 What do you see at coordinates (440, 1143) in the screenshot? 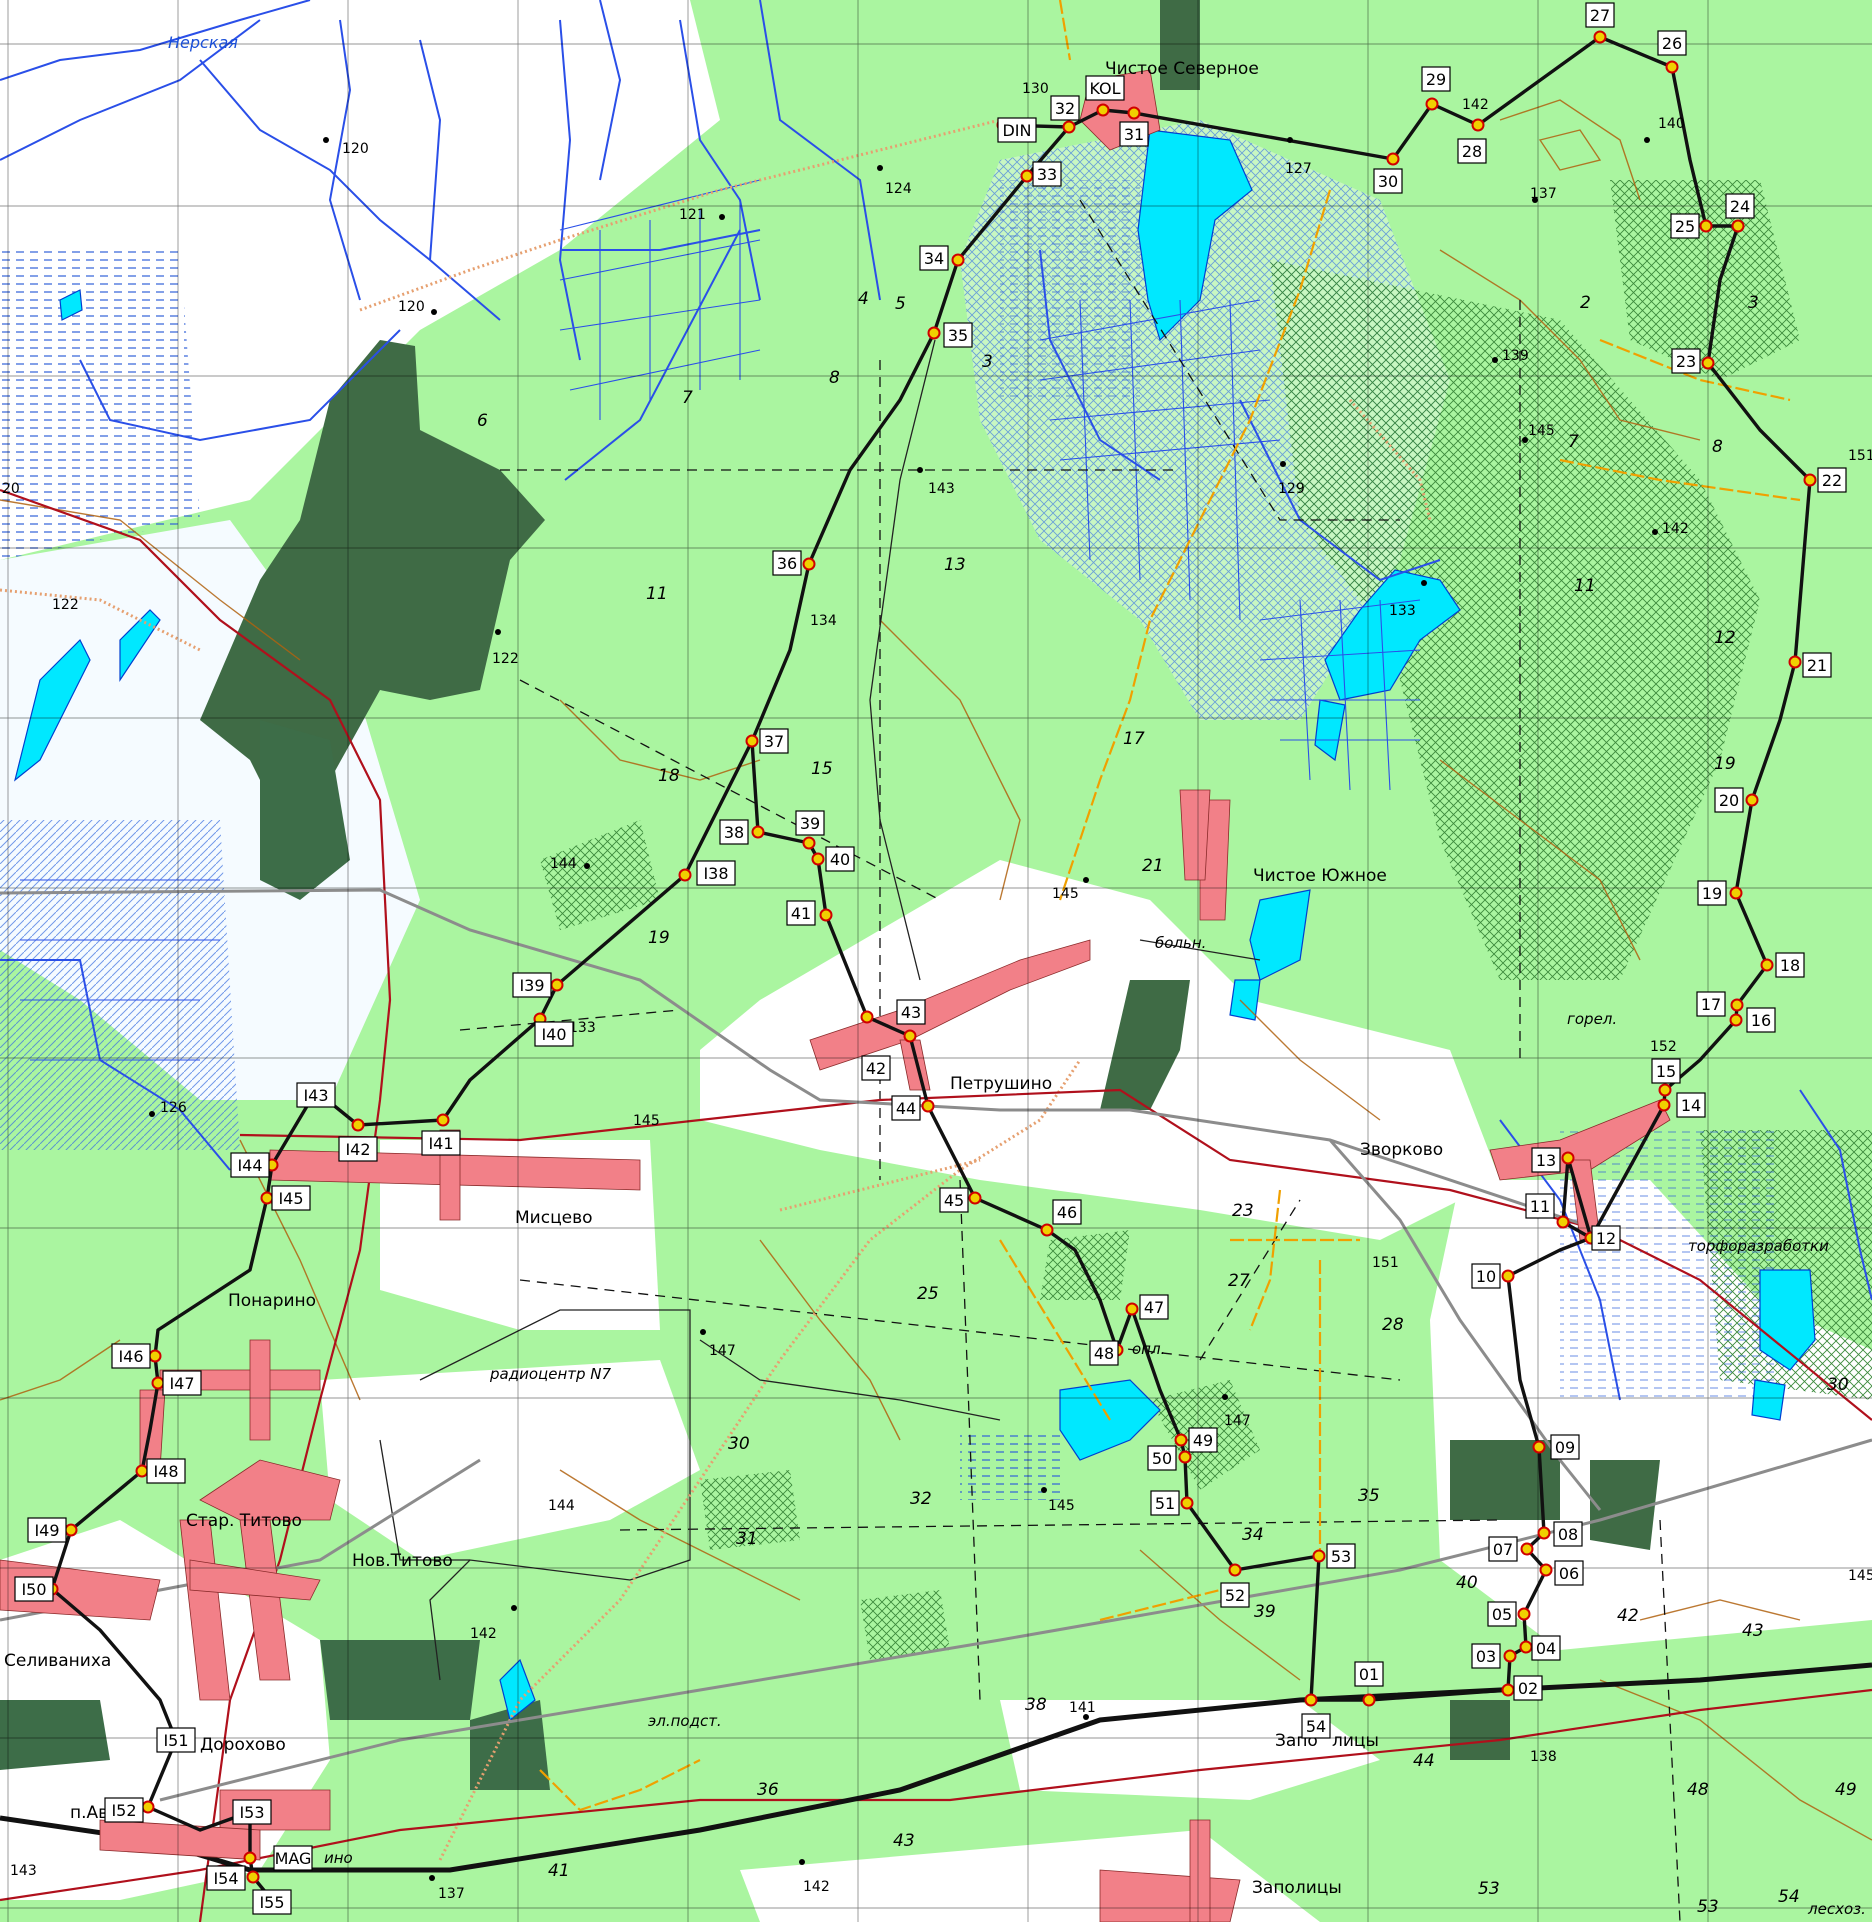
I see `checkpoint-label: I41` at bounding box center [440, 1143].